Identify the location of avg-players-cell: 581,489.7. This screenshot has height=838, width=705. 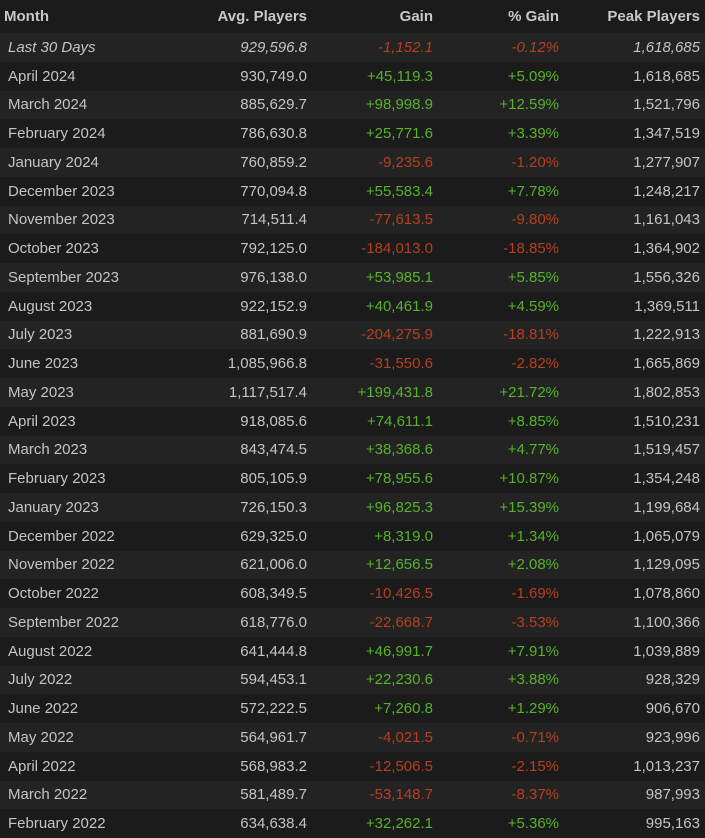
(248, 795).